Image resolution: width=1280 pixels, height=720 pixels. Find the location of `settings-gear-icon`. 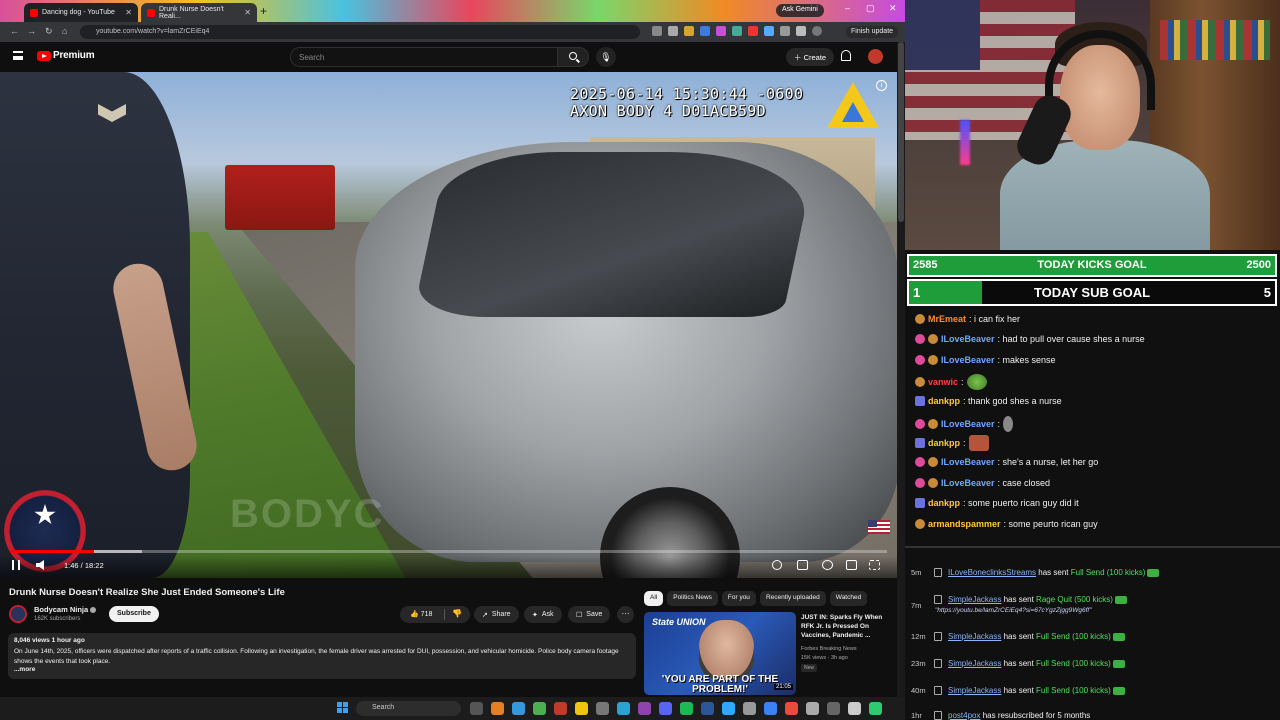

settings-gear-icon is located at coordinates (827, 565).